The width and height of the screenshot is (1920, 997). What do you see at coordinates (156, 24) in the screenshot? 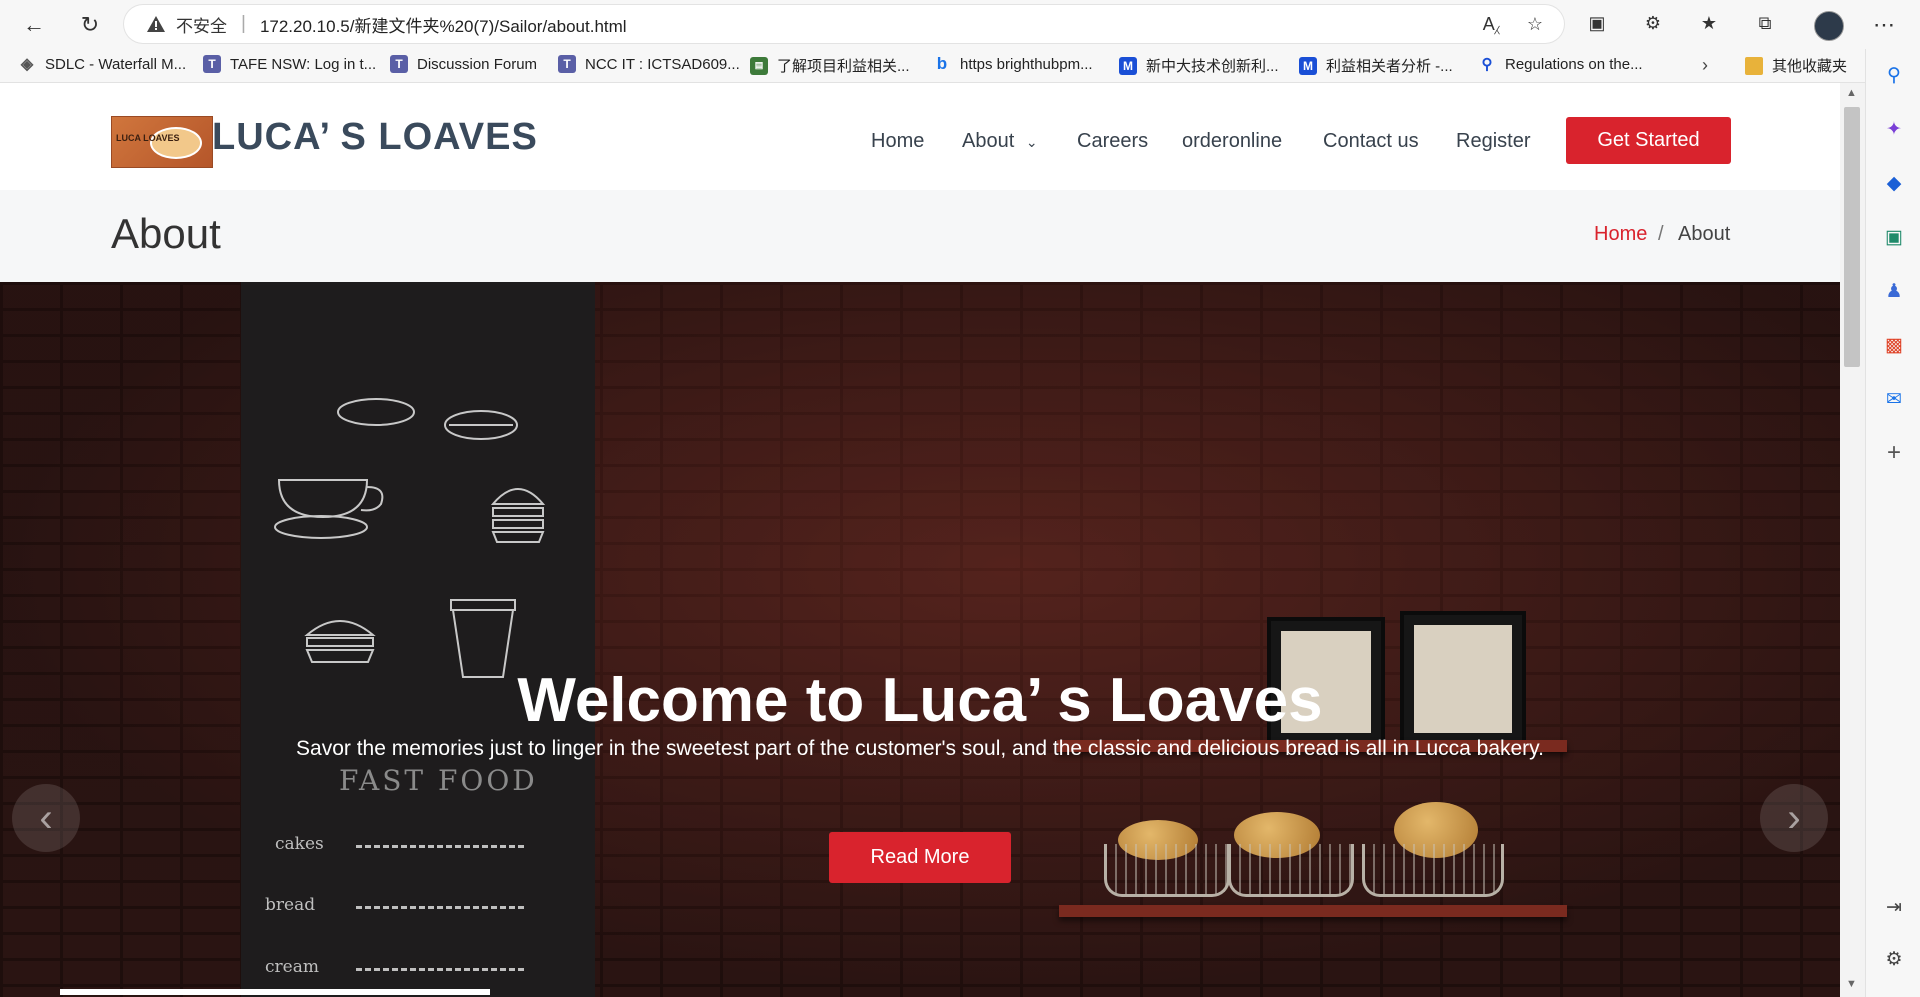
I see `warning-icon` at bounding box center [156, 24].